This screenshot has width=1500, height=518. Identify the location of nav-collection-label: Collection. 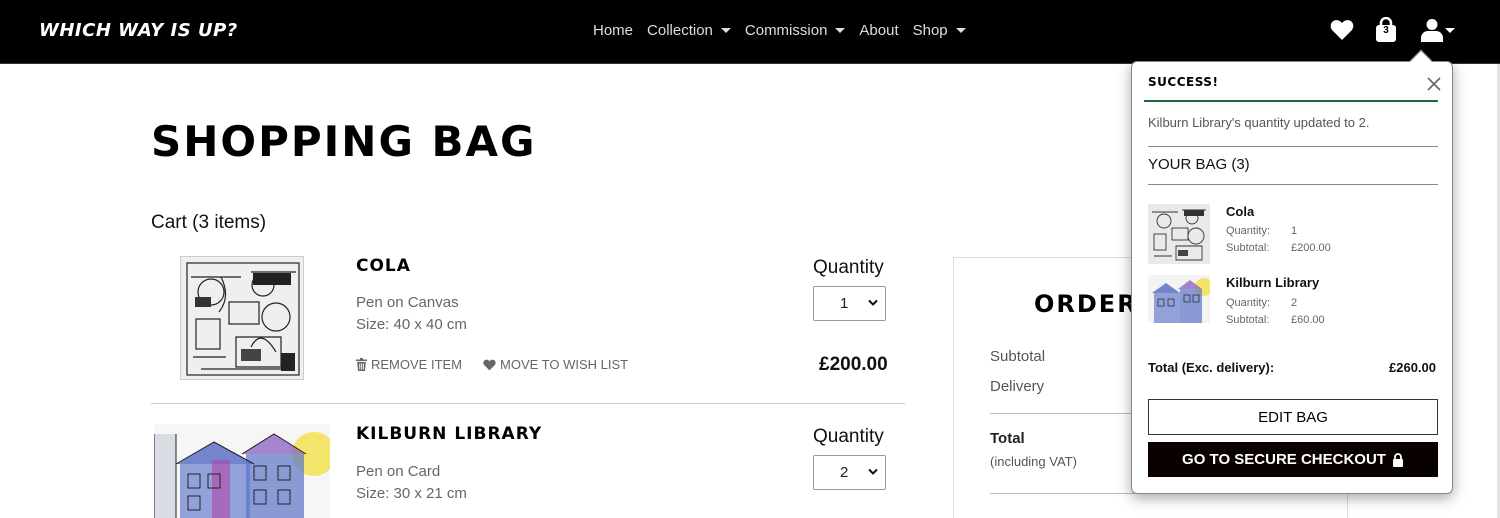
(680, 30).